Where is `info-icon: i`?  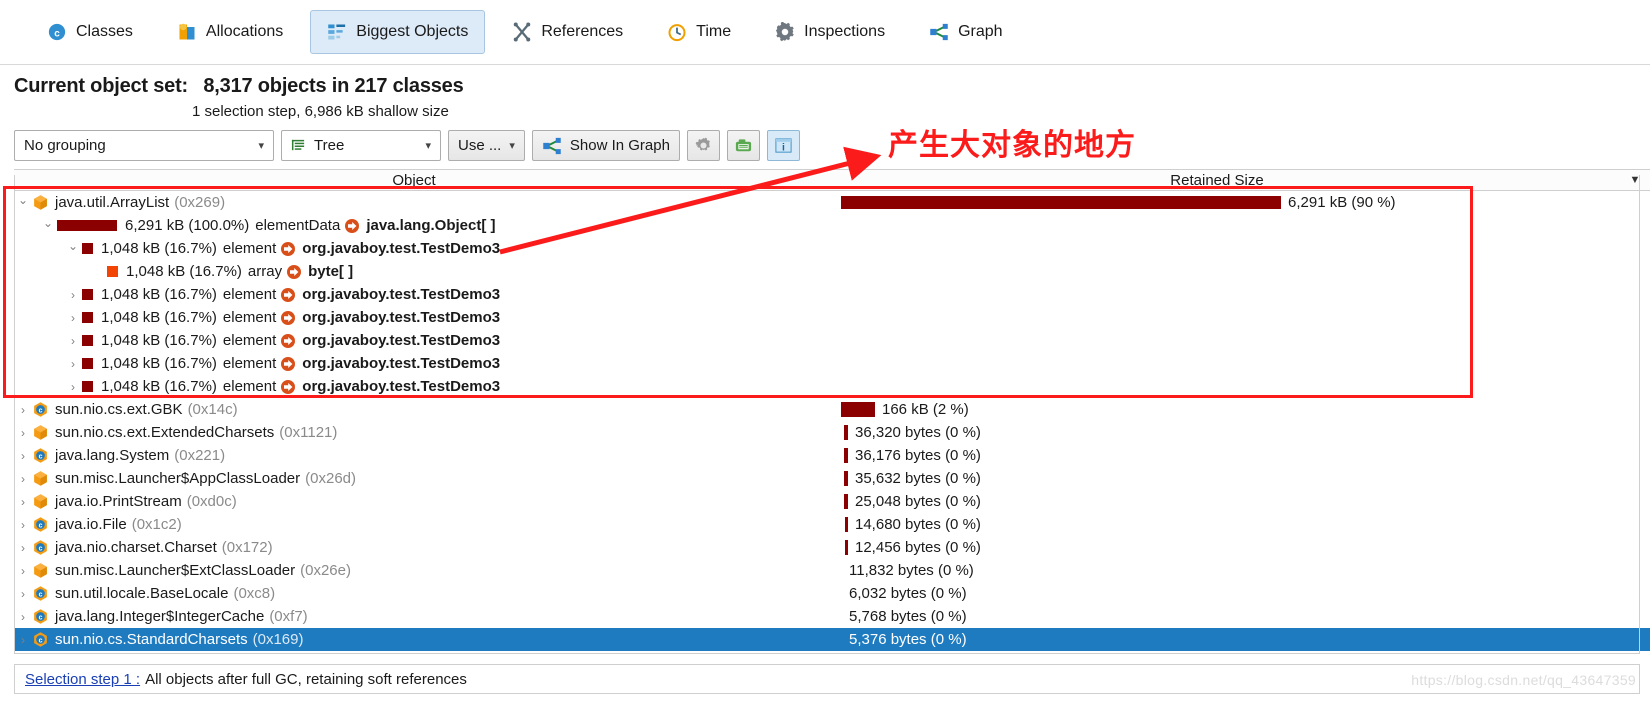
info-icon: i is located at coordinates (783, 145).